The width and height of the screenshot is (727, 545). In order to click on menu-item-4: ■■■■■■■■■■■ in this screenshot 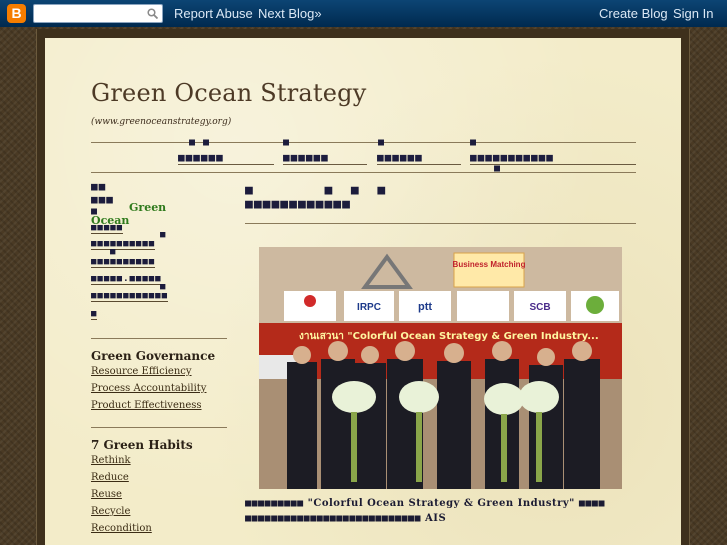, I will do `click(553, 158)`.